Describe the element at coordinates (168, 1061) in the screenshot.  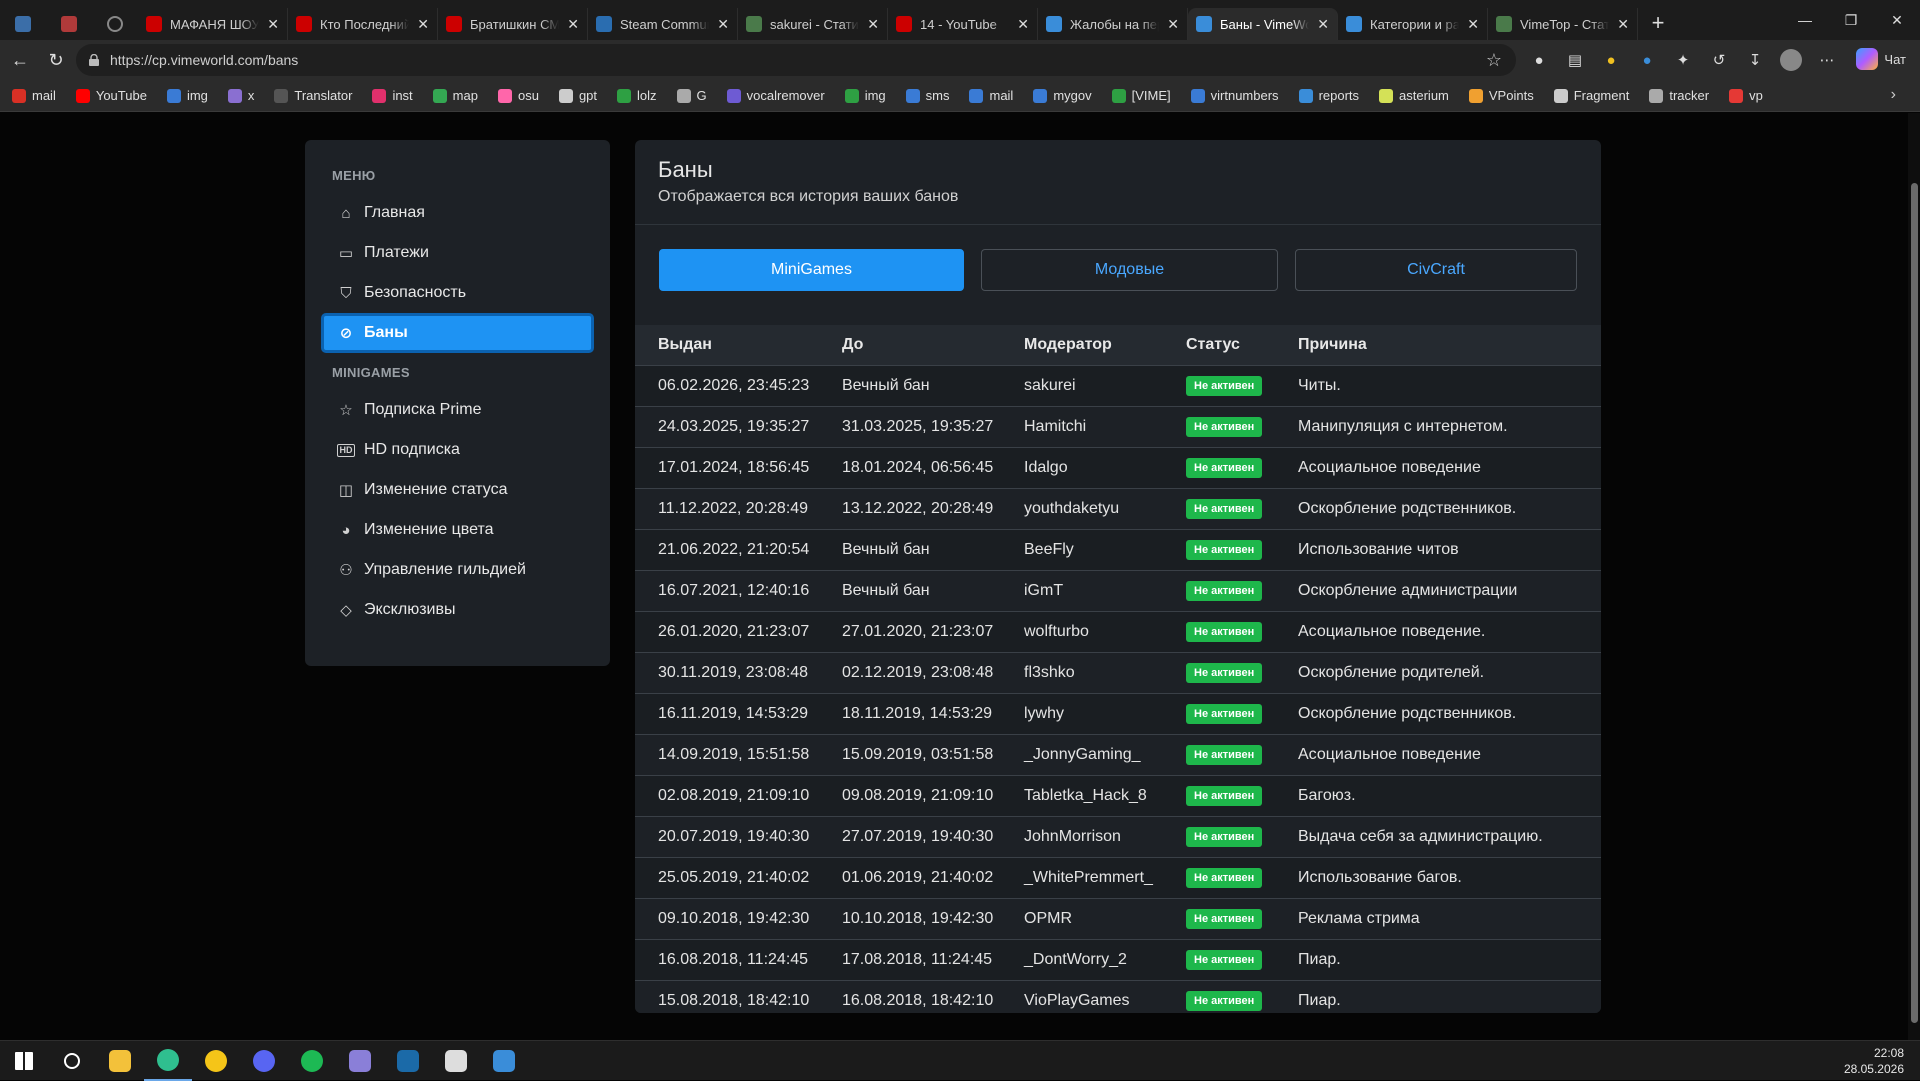
I see `taskbar-edge-button` at that location.